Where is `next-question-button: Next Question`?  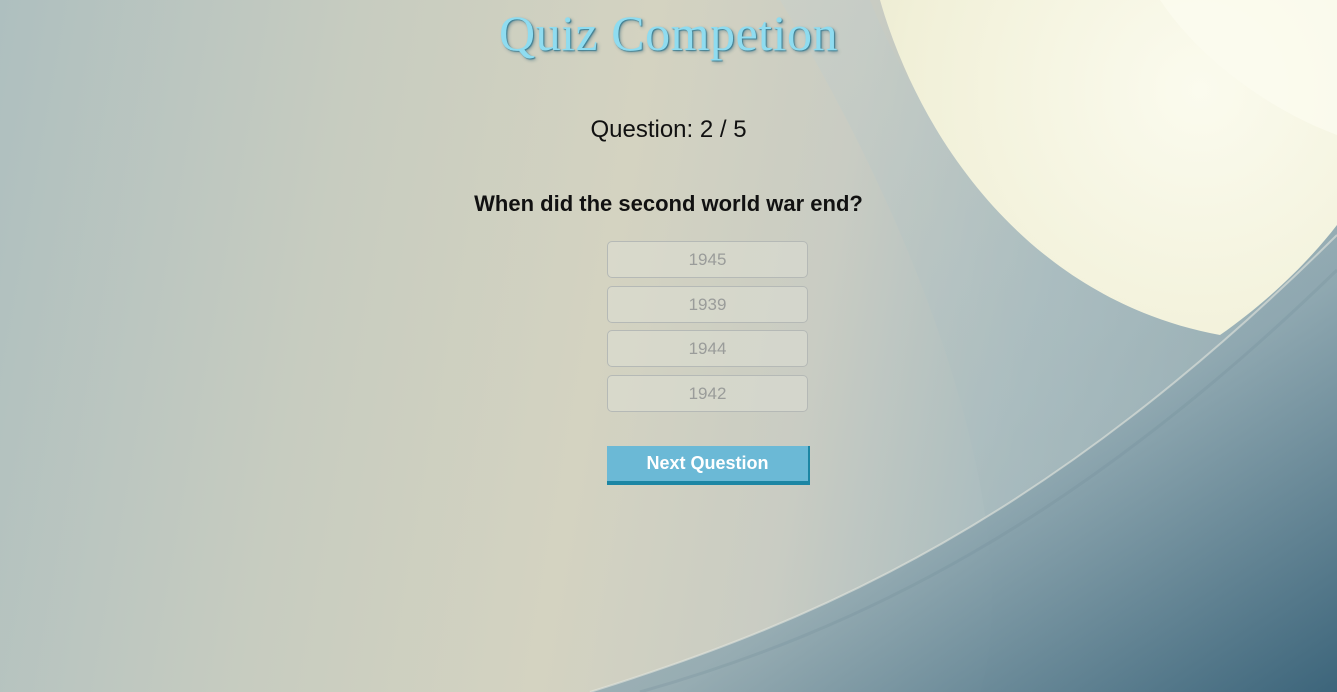
next-question-button: Next Question is located at coordinates (708, 465).